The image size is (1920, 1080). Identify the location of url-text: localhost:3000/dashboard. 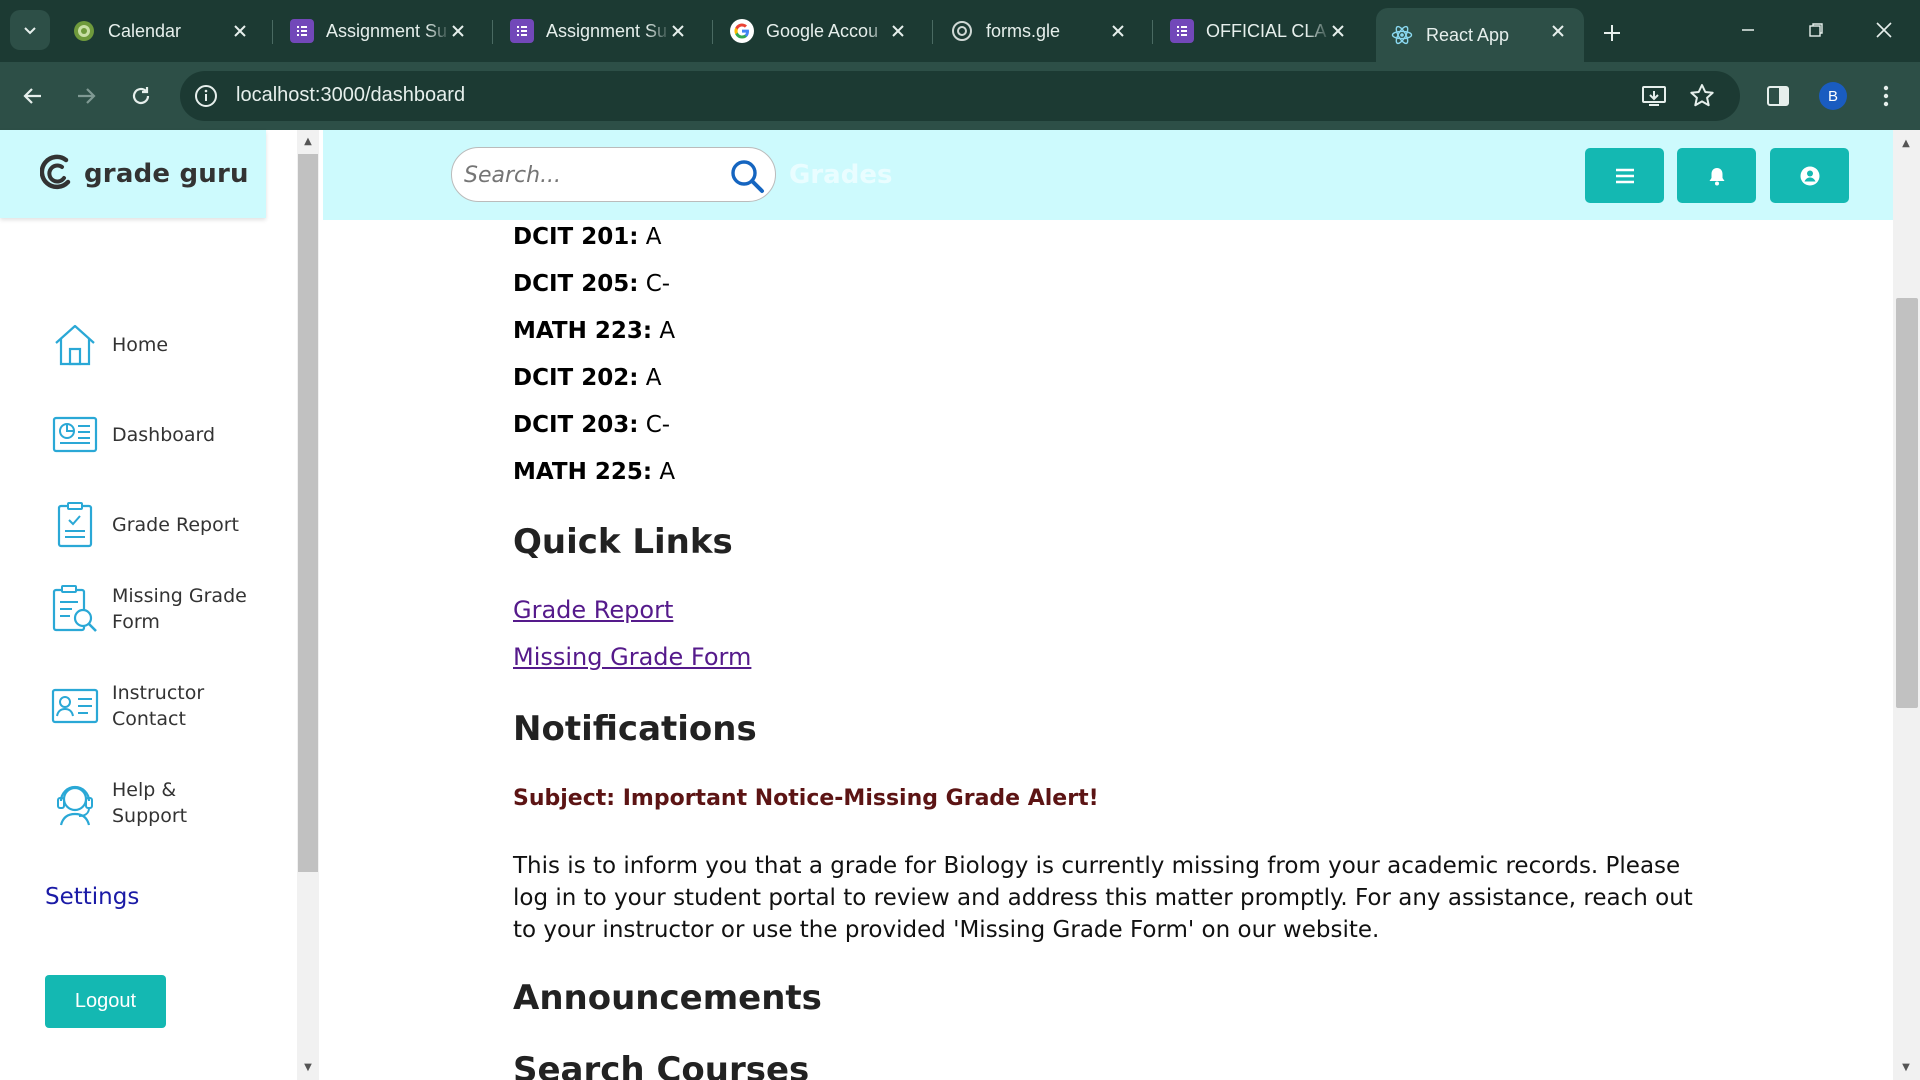
(350, 95).